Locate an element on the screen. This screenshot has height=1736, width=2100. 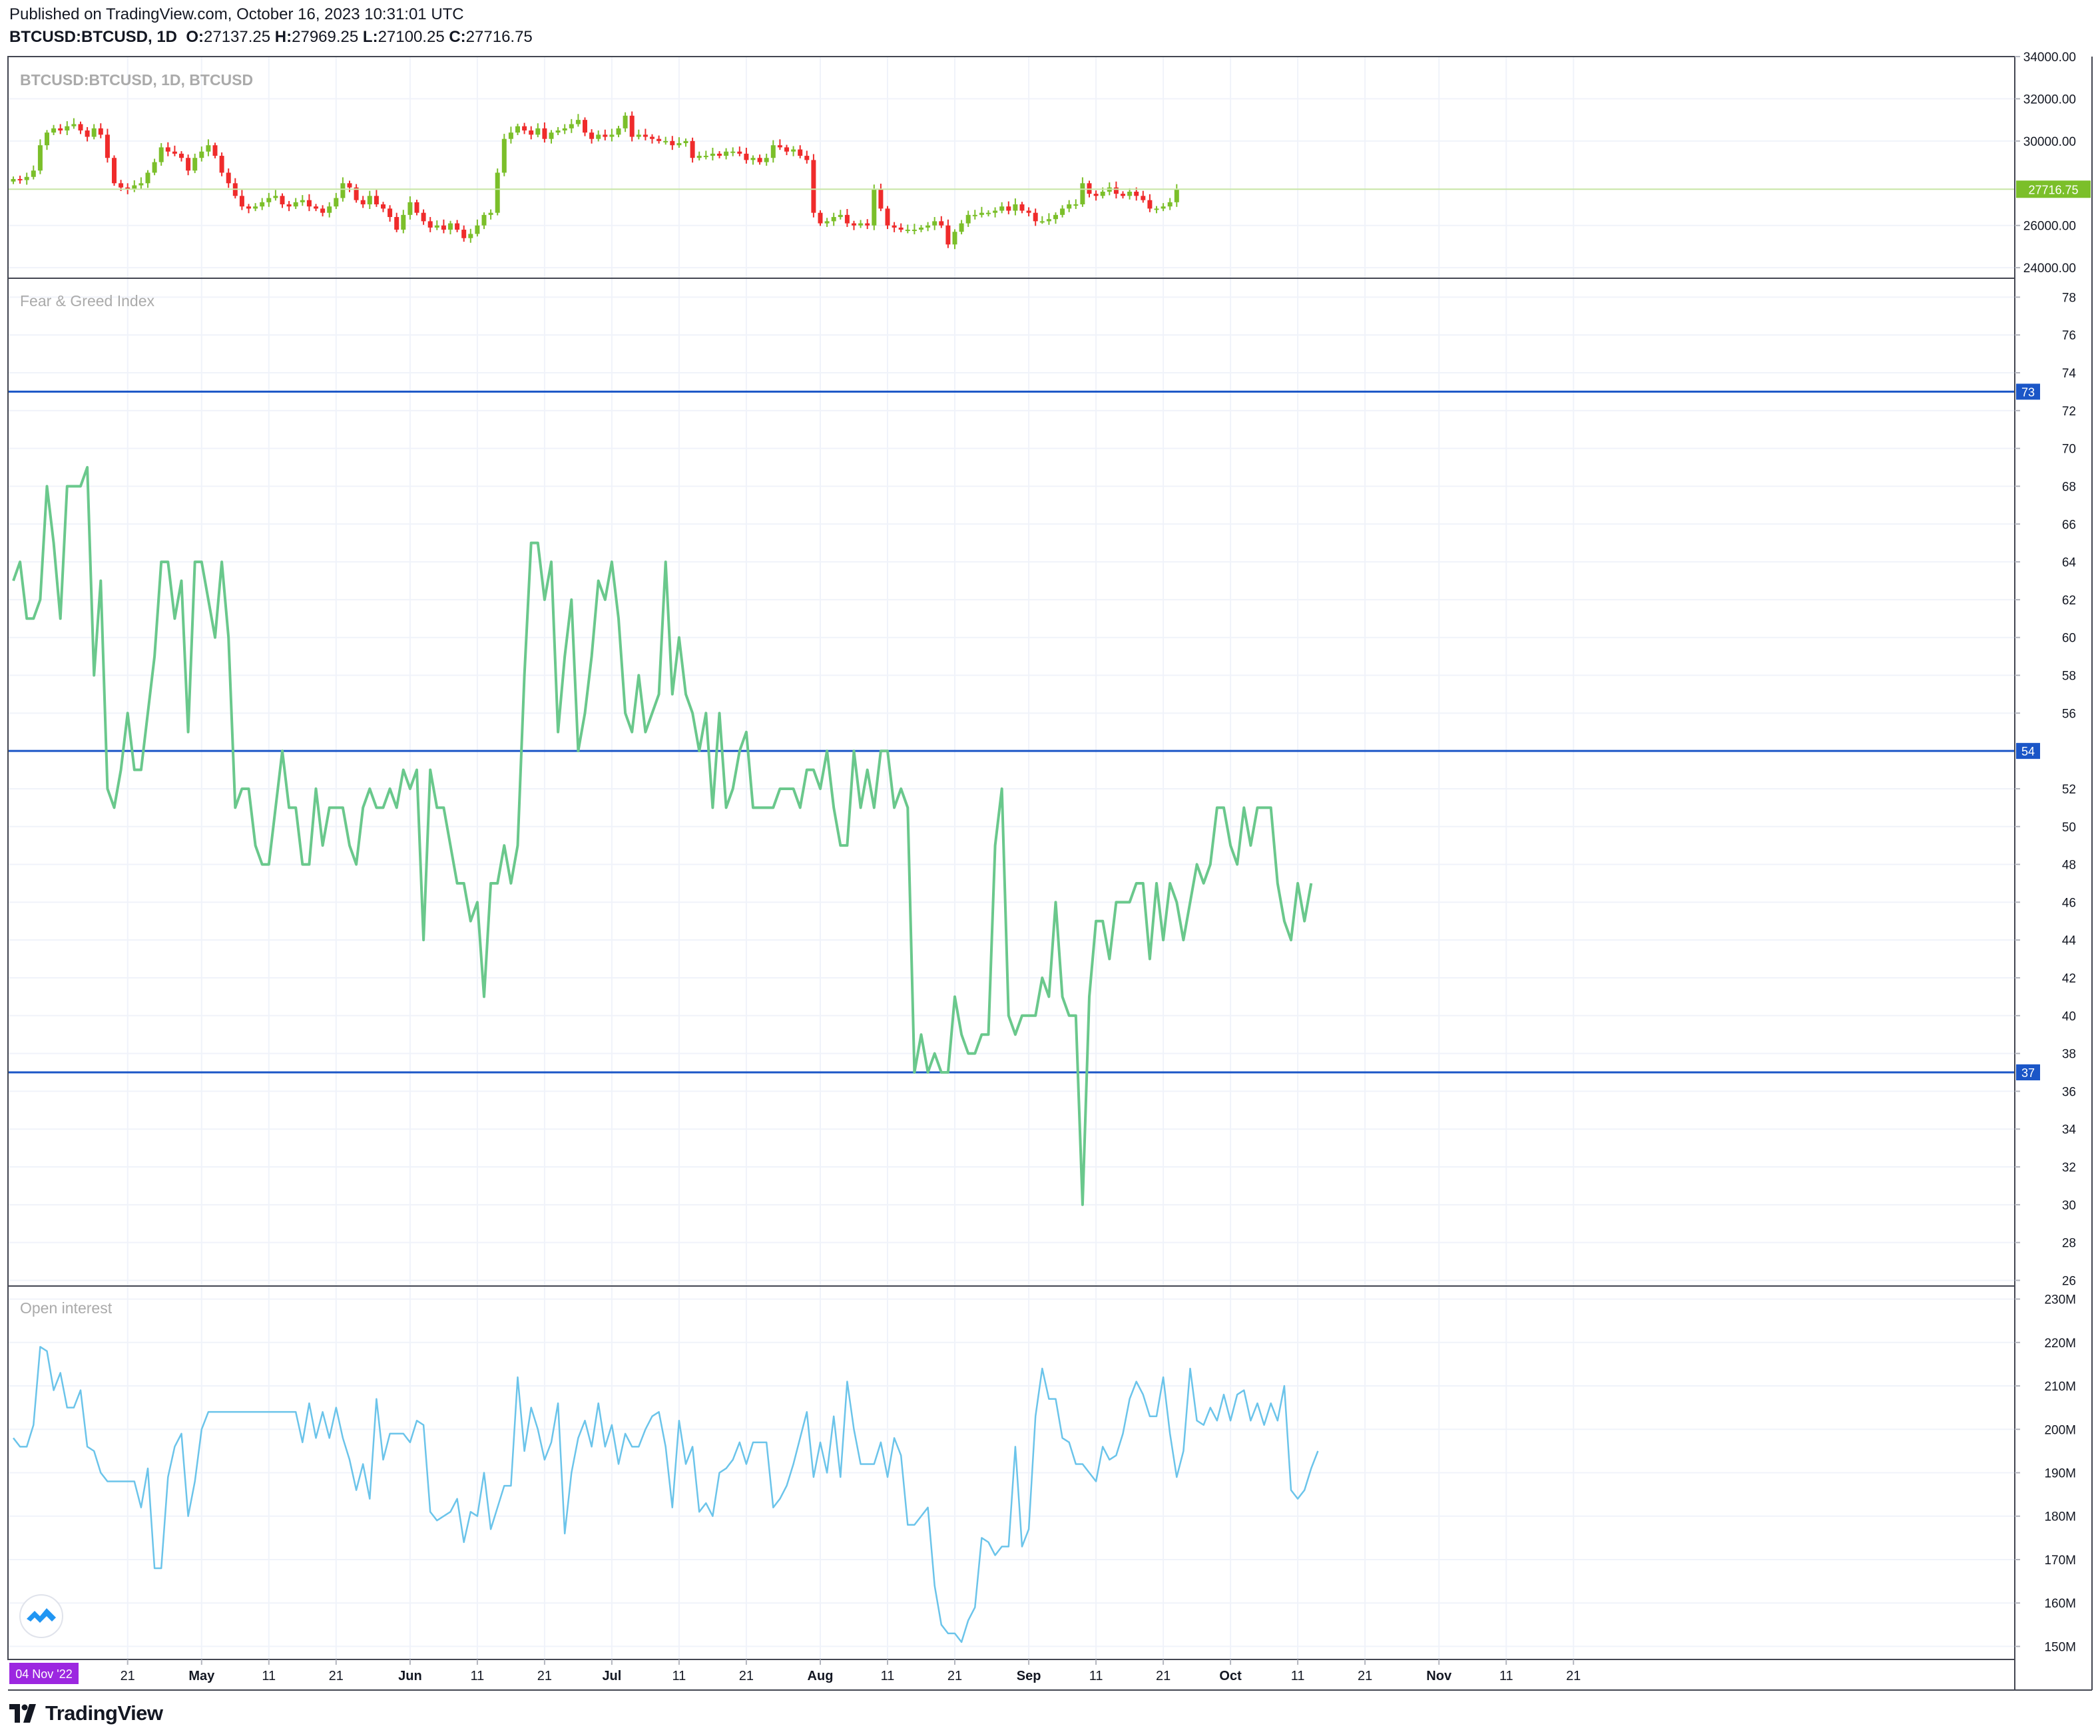
scale-label: 62 is located at coordinates (2069, 601).